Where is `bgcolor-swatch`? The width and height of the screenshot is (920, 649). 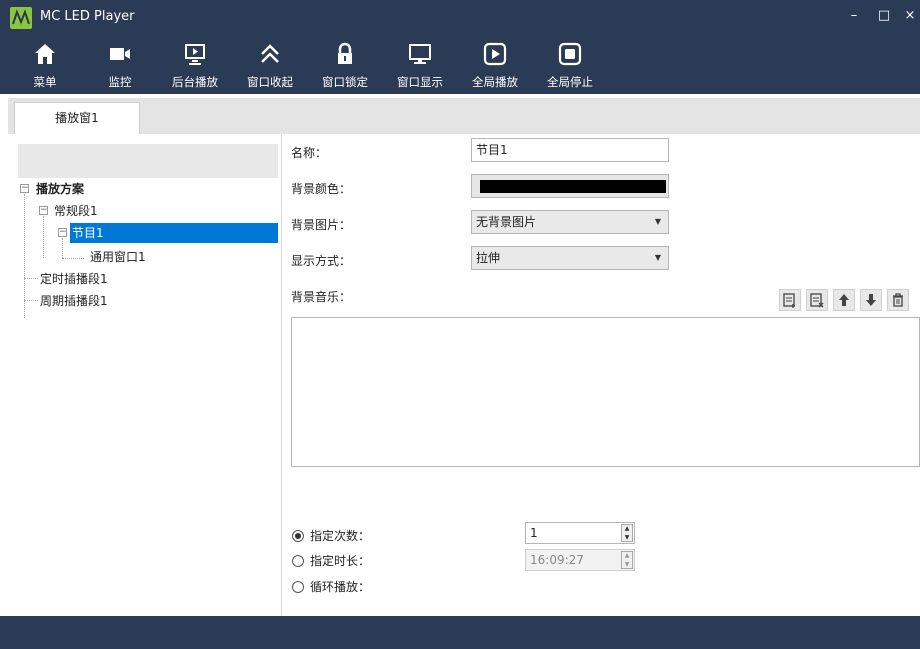
bgcolor-swatch is located at coordinates (573, 186).